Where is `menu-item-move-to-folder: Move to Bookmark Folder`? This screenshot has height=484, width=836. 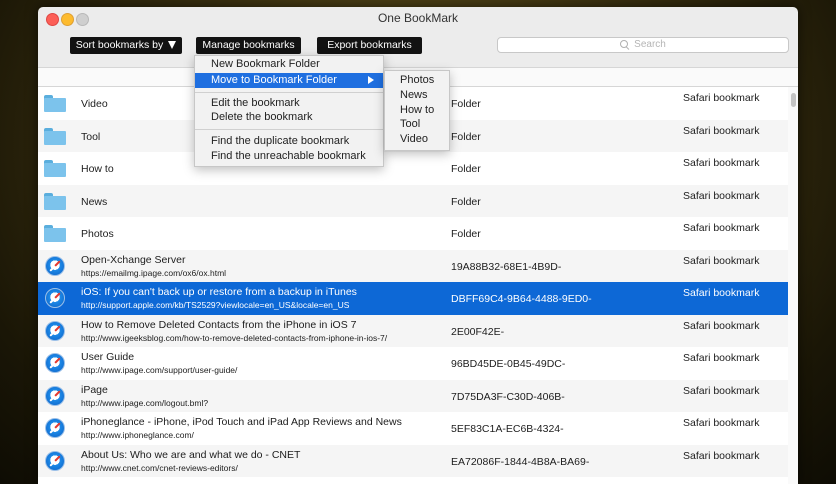 menu-item-move-to-folder: Move to Bookmark Folder is located at coordinates (289, 80).